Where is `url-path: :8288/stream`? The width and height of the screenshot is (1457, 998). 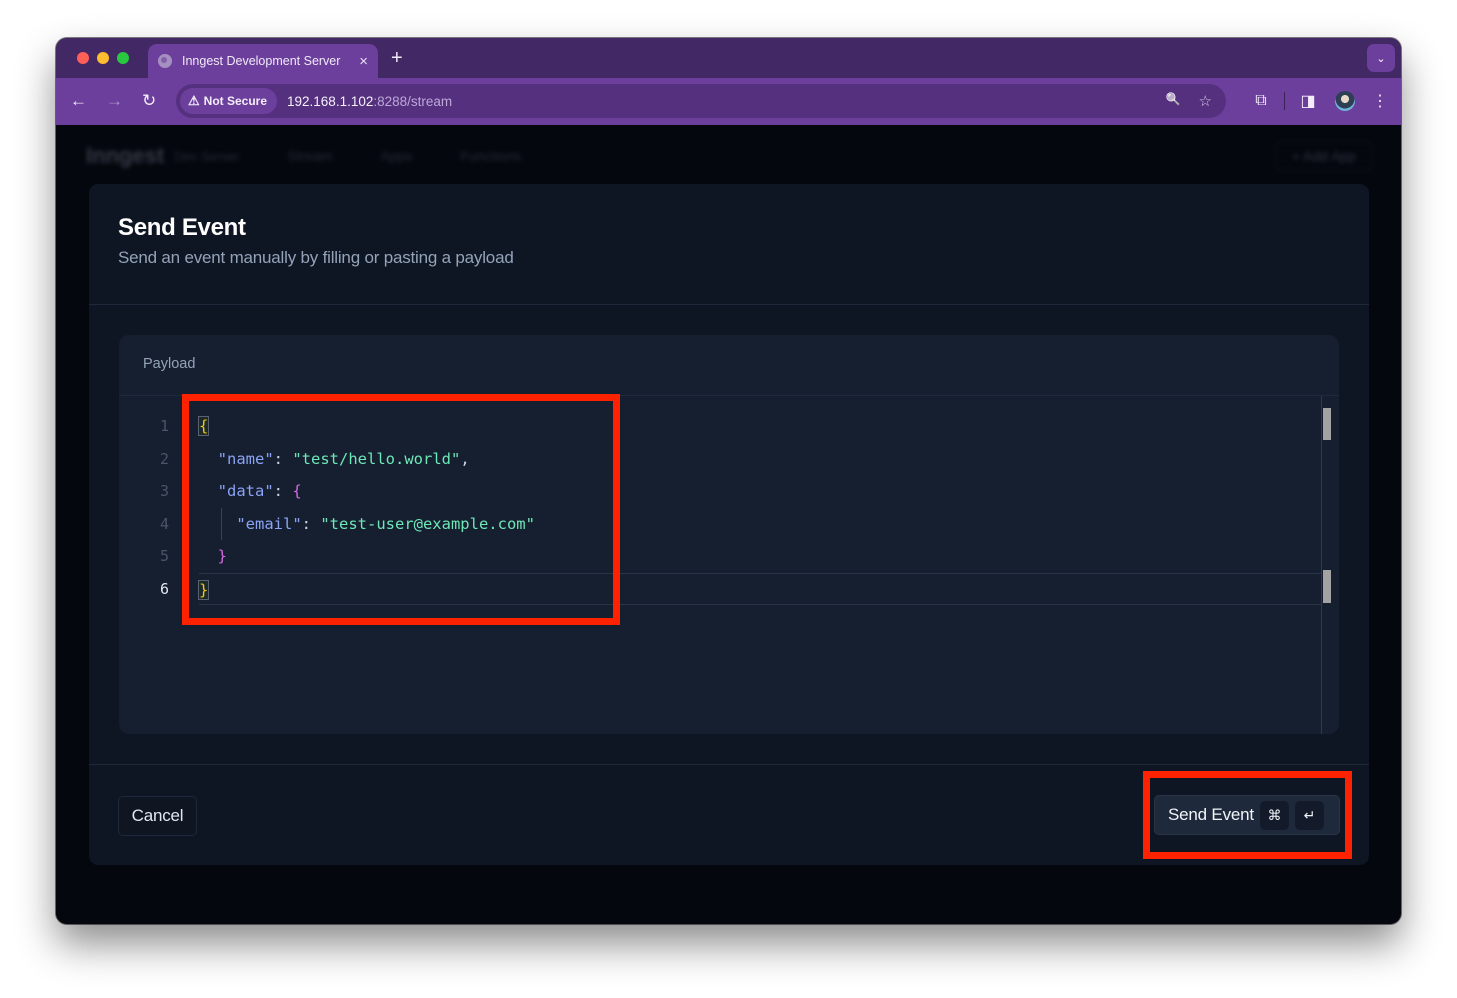
url-path: :8288/stream is located at coordinates (413, 101).